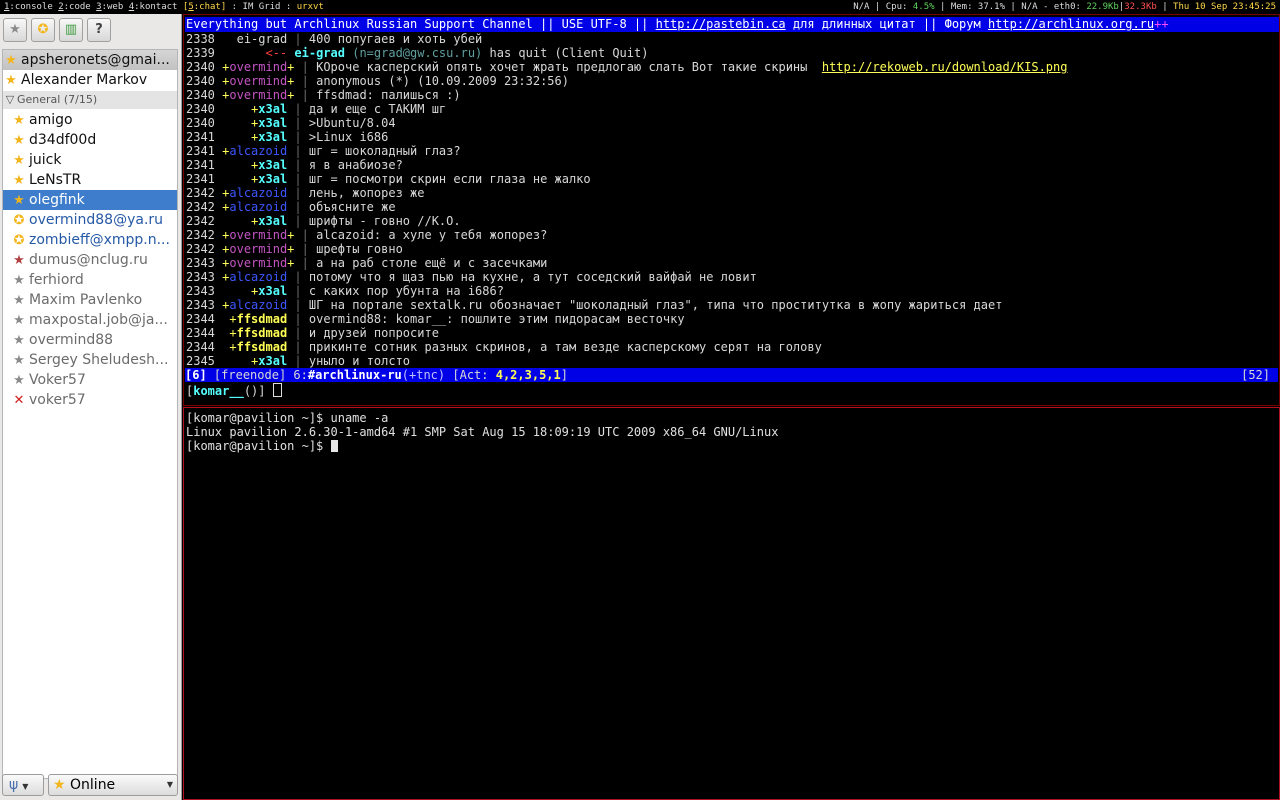  Describe the element at coordinates (90, 140) in the screenshot. I see `contact-d34df00d: ★ d34df00d` at that location.